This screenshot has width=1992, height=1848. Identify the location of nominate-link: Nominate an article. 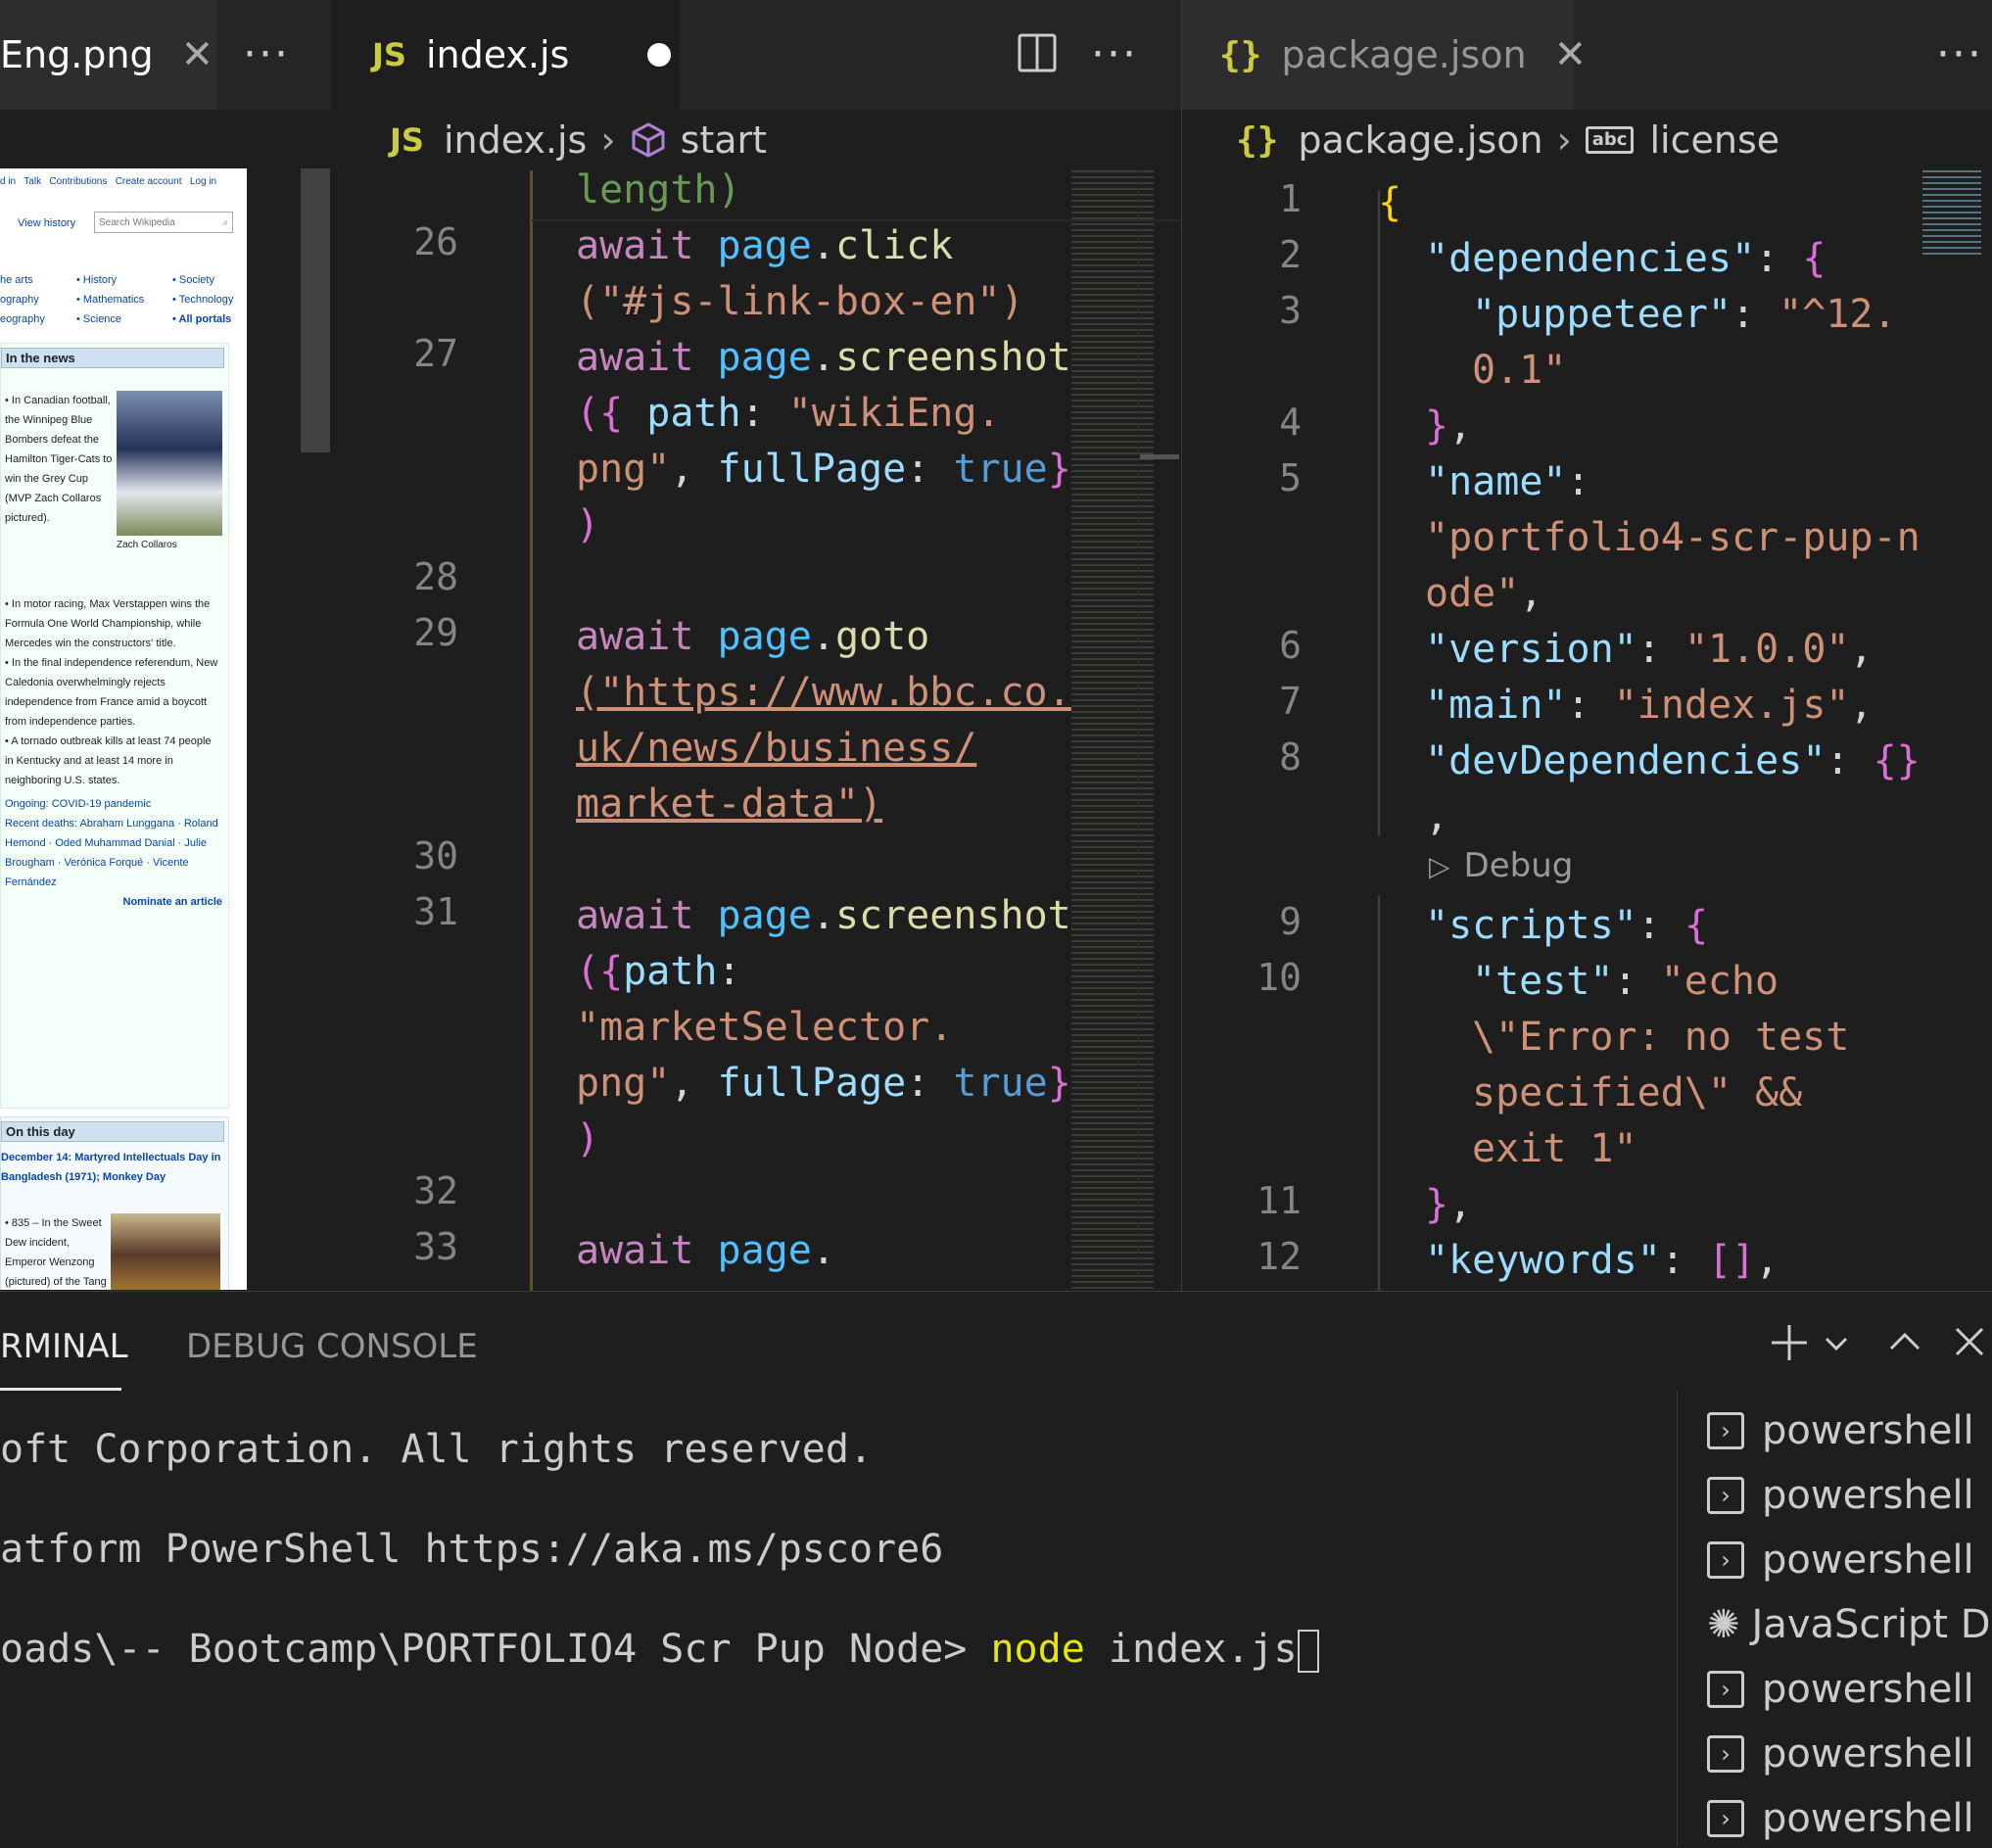
(114, 902).